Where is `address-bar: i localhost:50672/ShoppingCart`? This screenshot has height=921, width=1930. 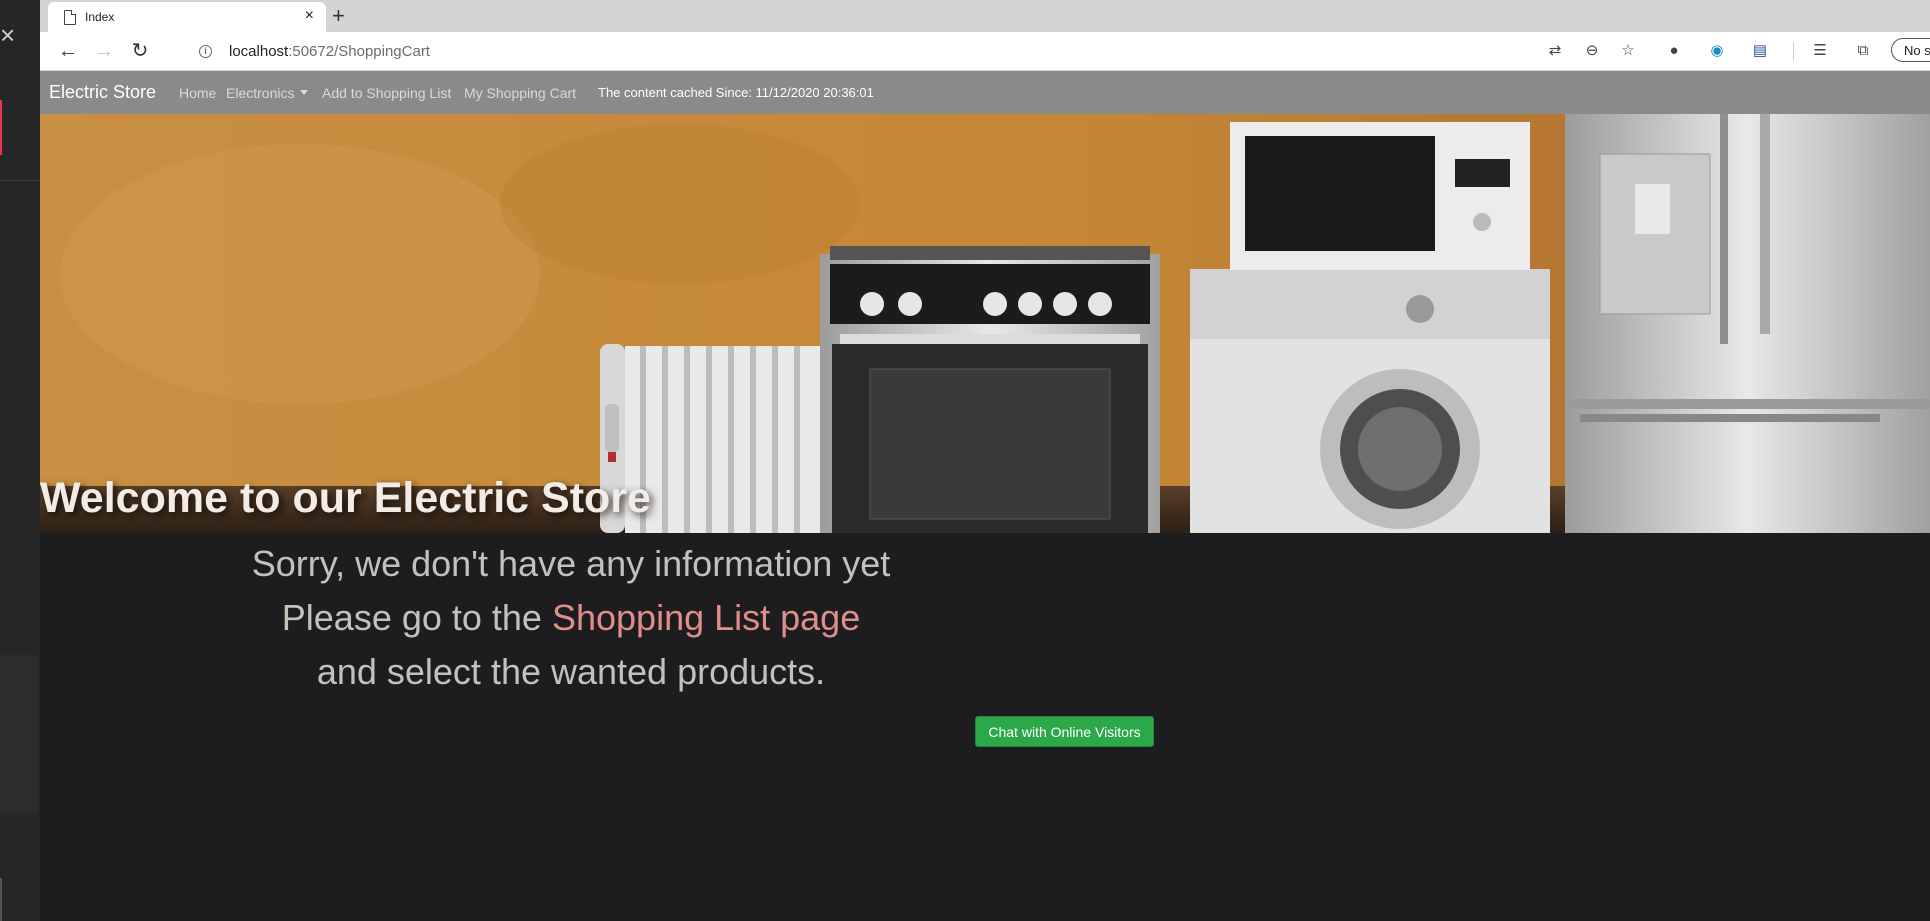
address-bar: i localhost:50672/ShoppingCart is located at coordinates (880, 51).